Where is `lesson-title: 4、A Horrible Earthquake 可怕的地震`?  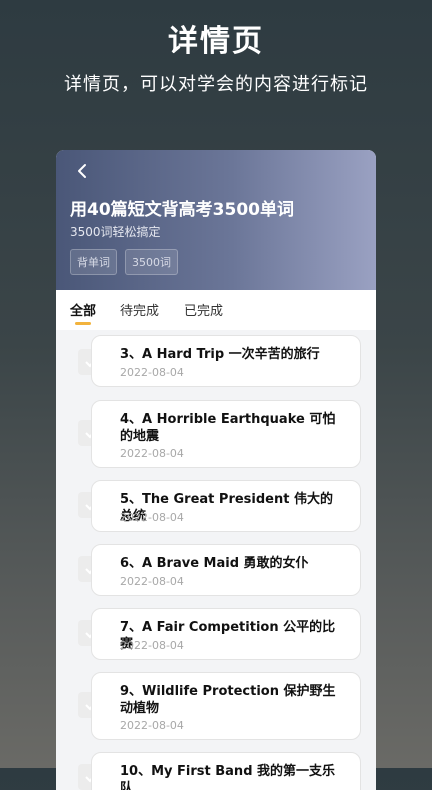 lesson-title: 4、A Horrible Earthquake 可怕的地震 is located at coordinates (228, 428).